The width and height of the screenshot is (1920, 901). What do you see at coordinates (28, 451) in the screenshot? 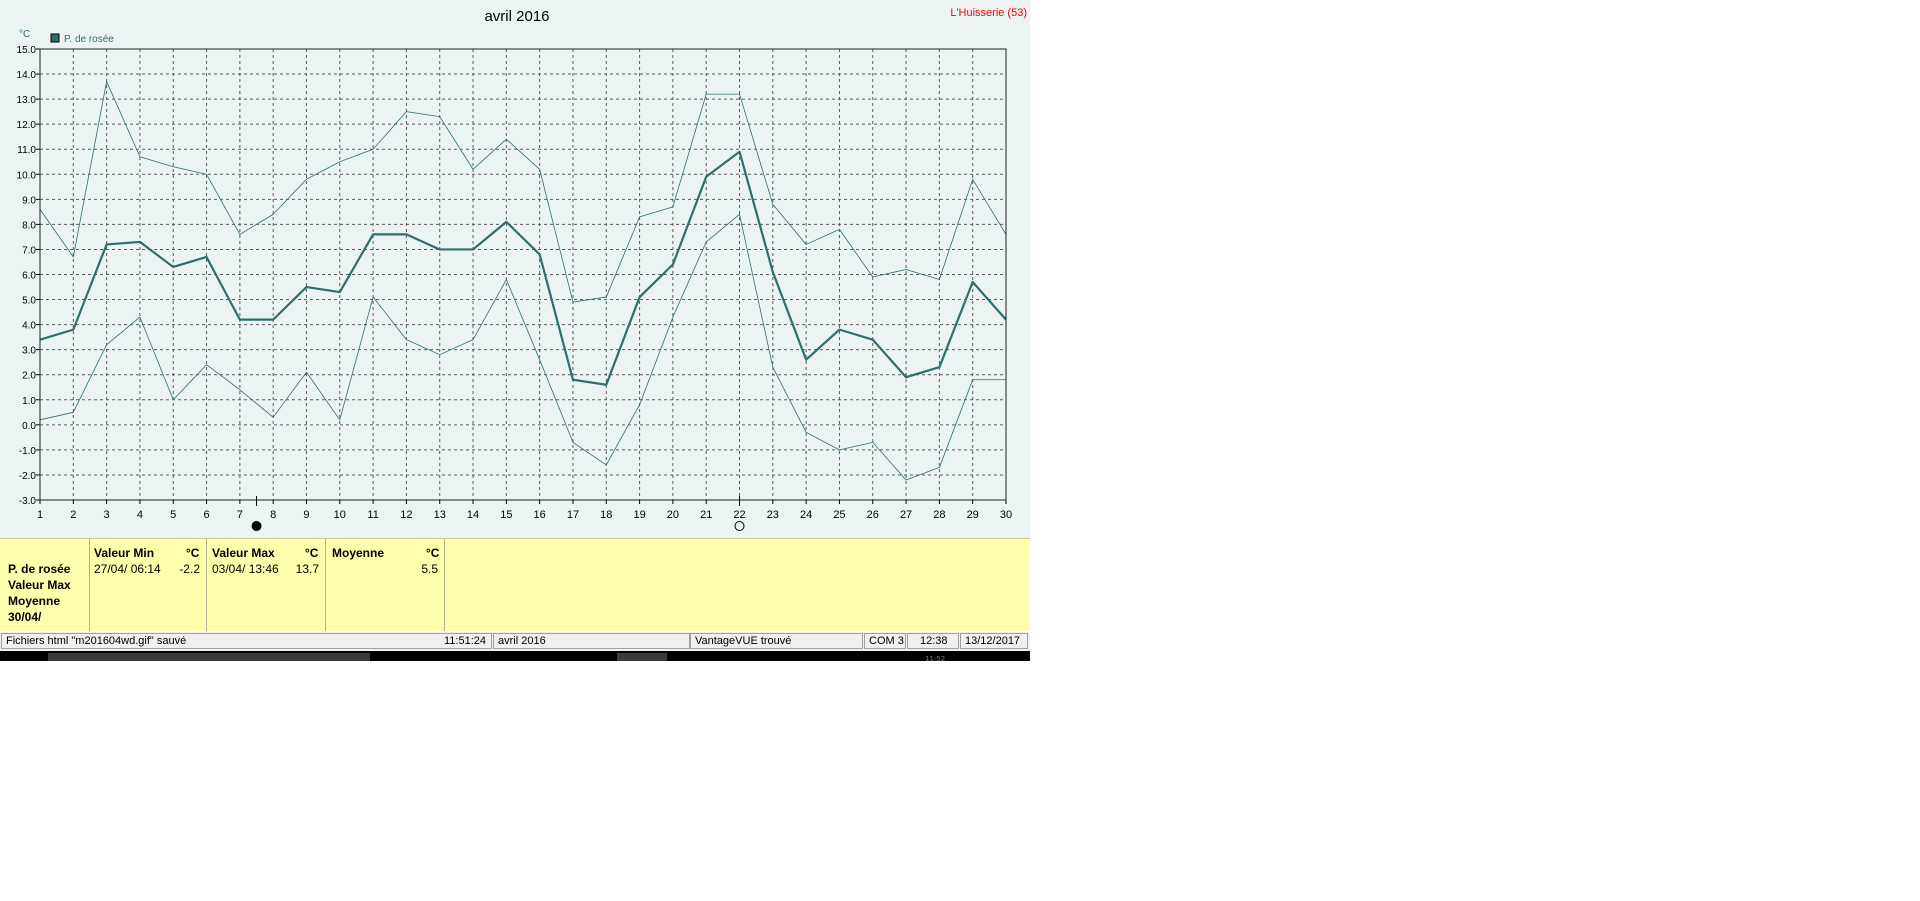
I see `y-tick-label: -1.0` at bounding box center [28, 451].